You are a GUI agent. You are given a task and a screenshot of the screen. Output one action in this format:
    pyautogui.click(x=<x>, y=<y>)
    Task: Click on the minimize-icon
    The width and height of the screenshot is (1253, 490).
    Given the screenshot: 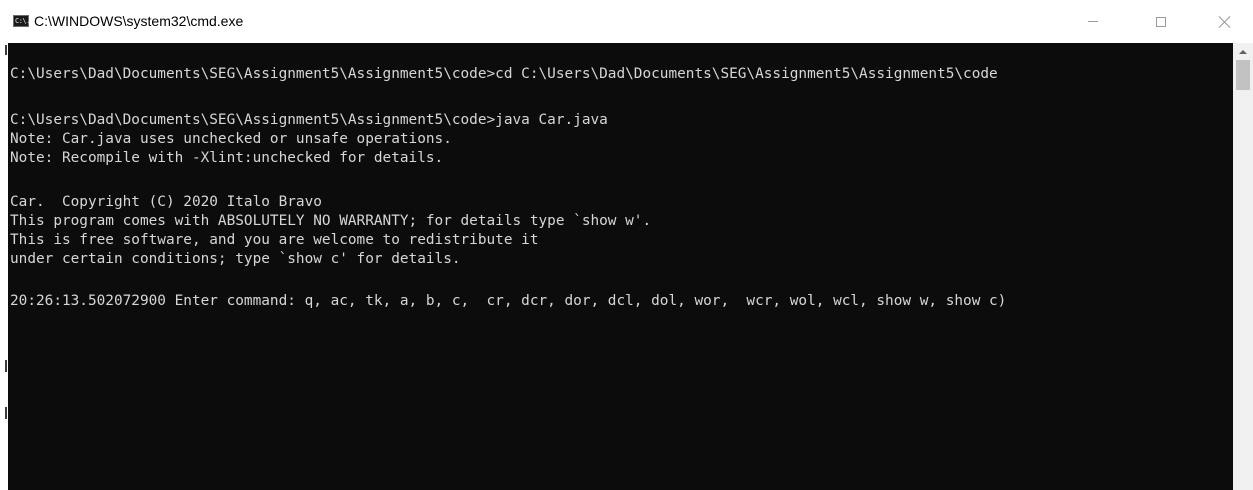 What is the action you would take?
    pyautogui.click(x=1093, y=21)
    